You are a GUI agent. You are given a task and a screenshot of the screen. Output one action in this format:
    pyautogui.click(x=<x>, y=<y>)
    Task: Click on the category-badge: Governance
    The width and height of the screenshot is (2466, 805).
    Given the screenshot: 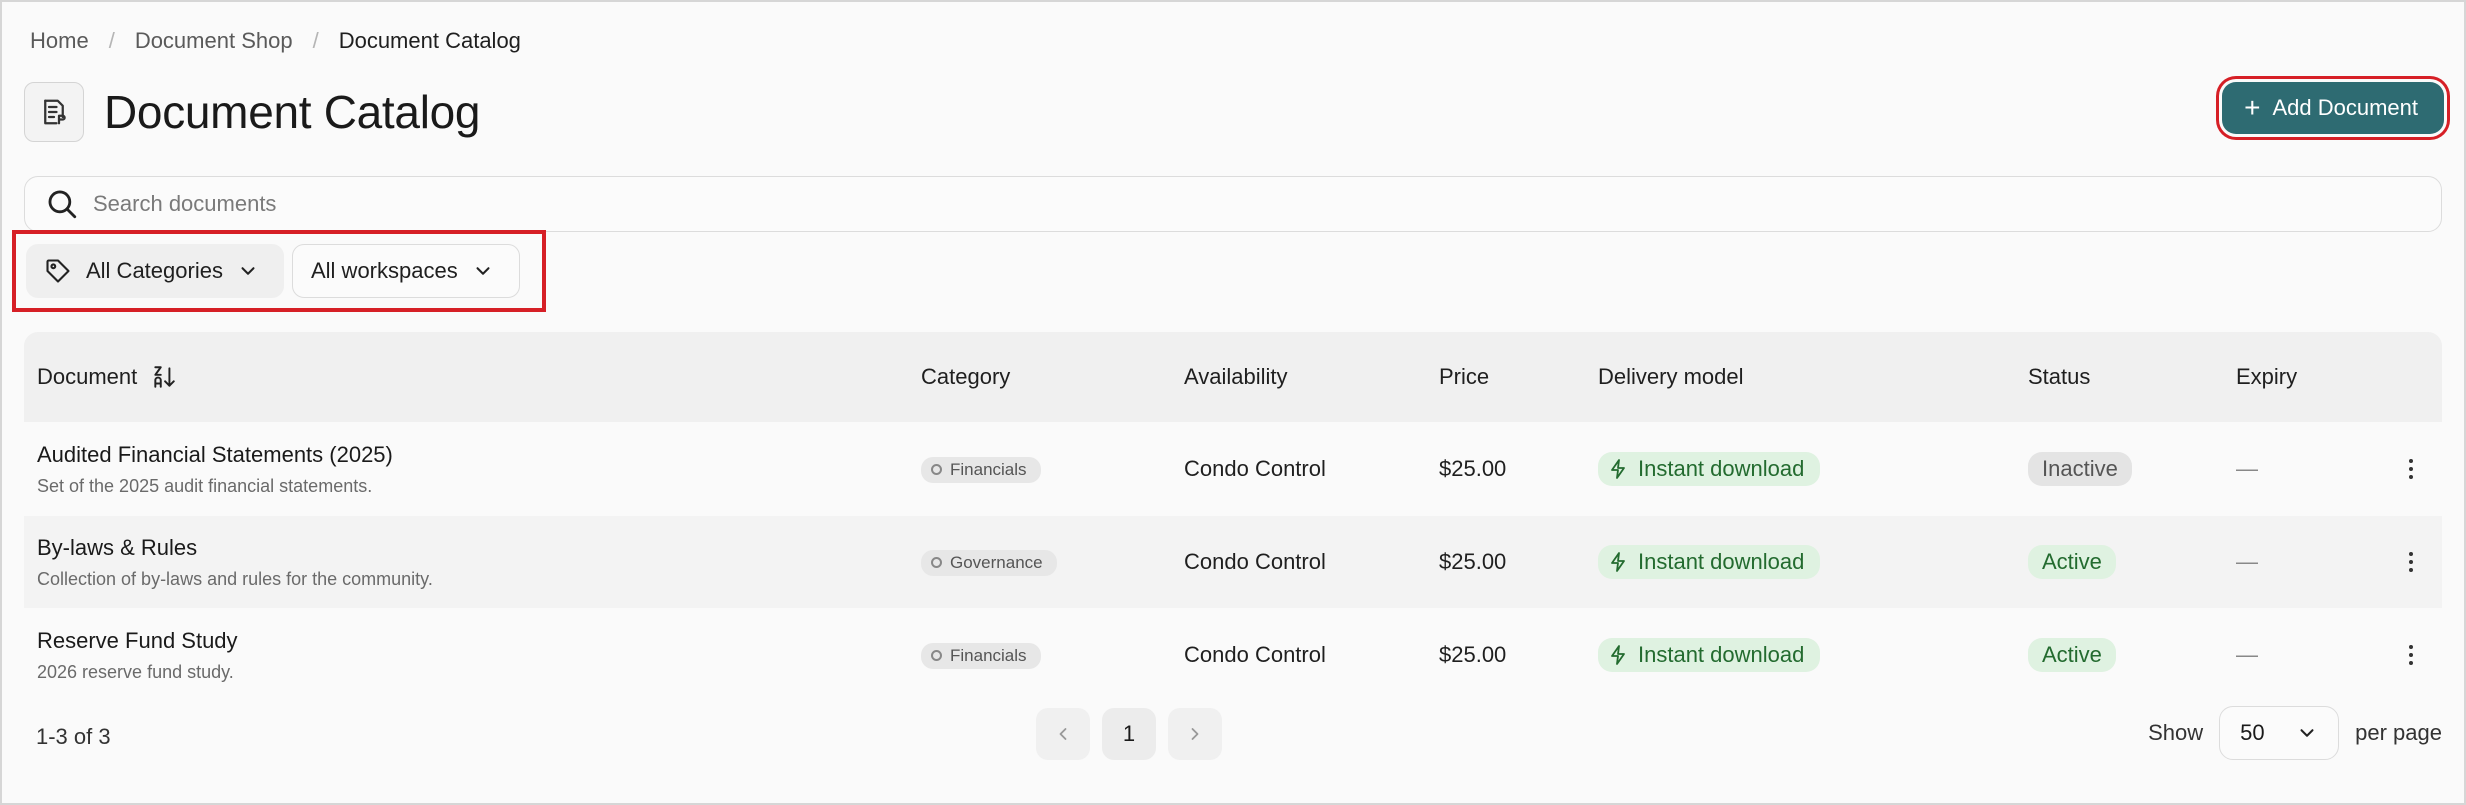 What is the action you would take?
    pyautogui.click(x=989, y=562)
    